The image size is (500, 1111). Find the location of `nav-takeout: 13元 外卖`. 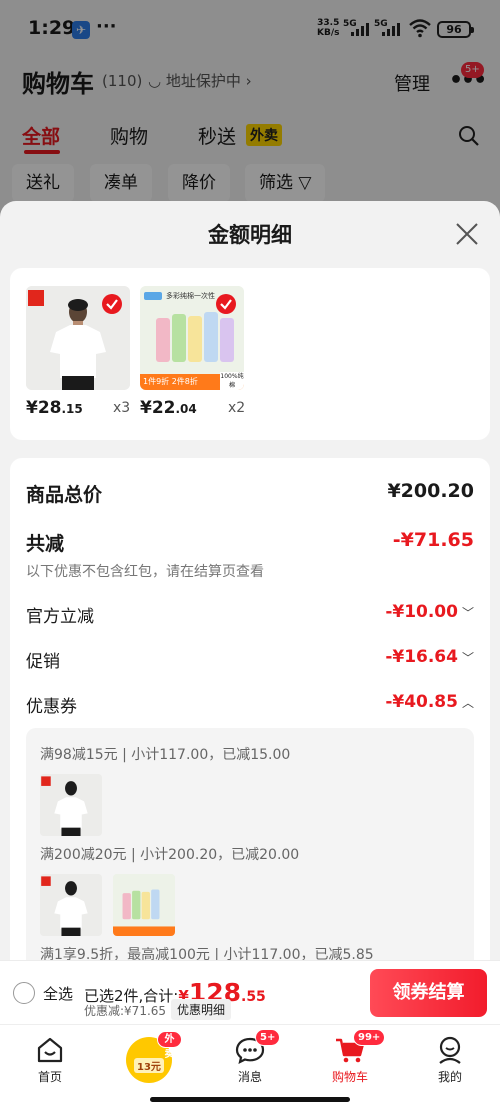

nav-takeout: 13元 外卖 is located at coordinates (147, 1065).